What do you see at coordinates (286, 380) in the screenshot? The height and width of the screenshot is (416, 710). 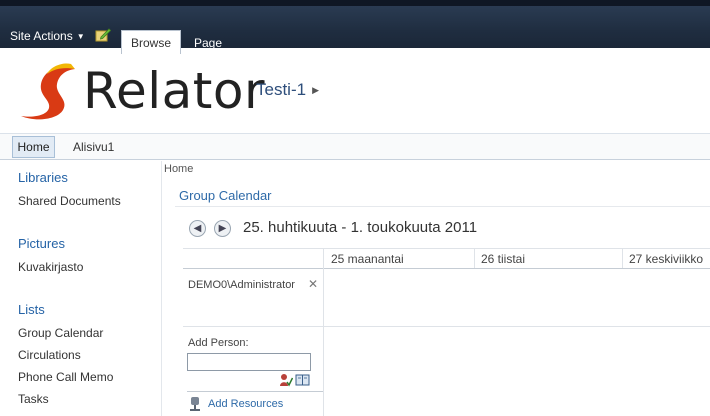 I see `check-names-icon` at bounding box center [286, 380].